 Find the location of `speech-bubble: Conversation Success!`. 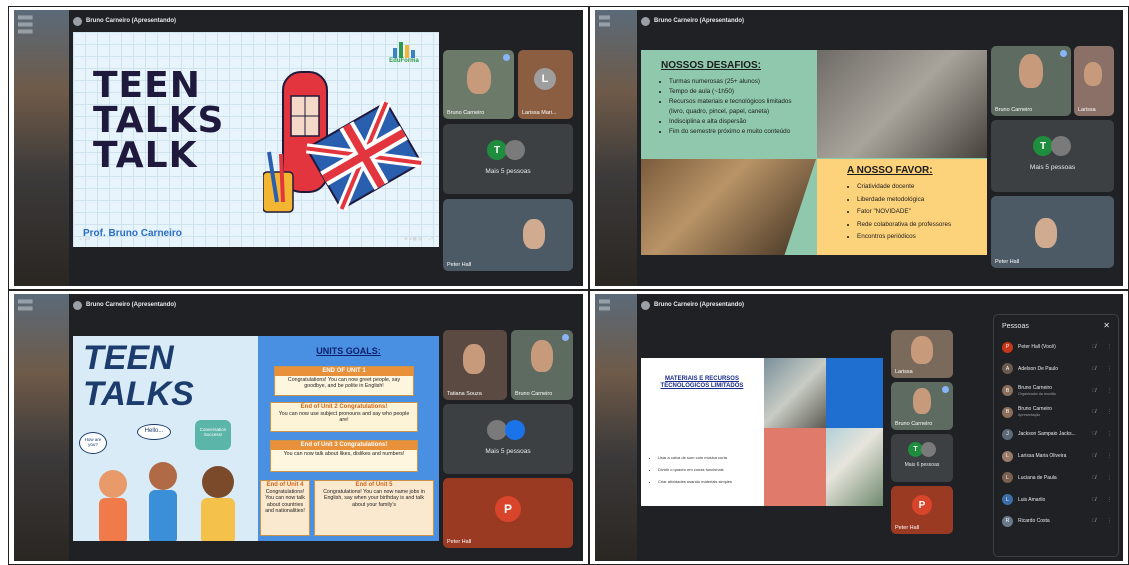

speech-bubble: Conversation Success! is located at coordinates (213, 435).